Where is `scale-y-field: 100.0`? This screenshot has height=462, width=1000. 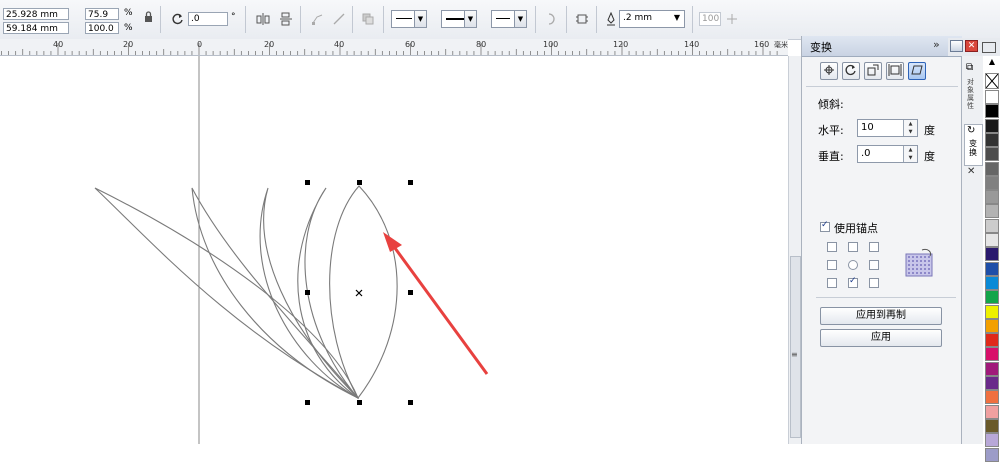
scale-y-field: 100.0 is located at coordinates (102, 28).